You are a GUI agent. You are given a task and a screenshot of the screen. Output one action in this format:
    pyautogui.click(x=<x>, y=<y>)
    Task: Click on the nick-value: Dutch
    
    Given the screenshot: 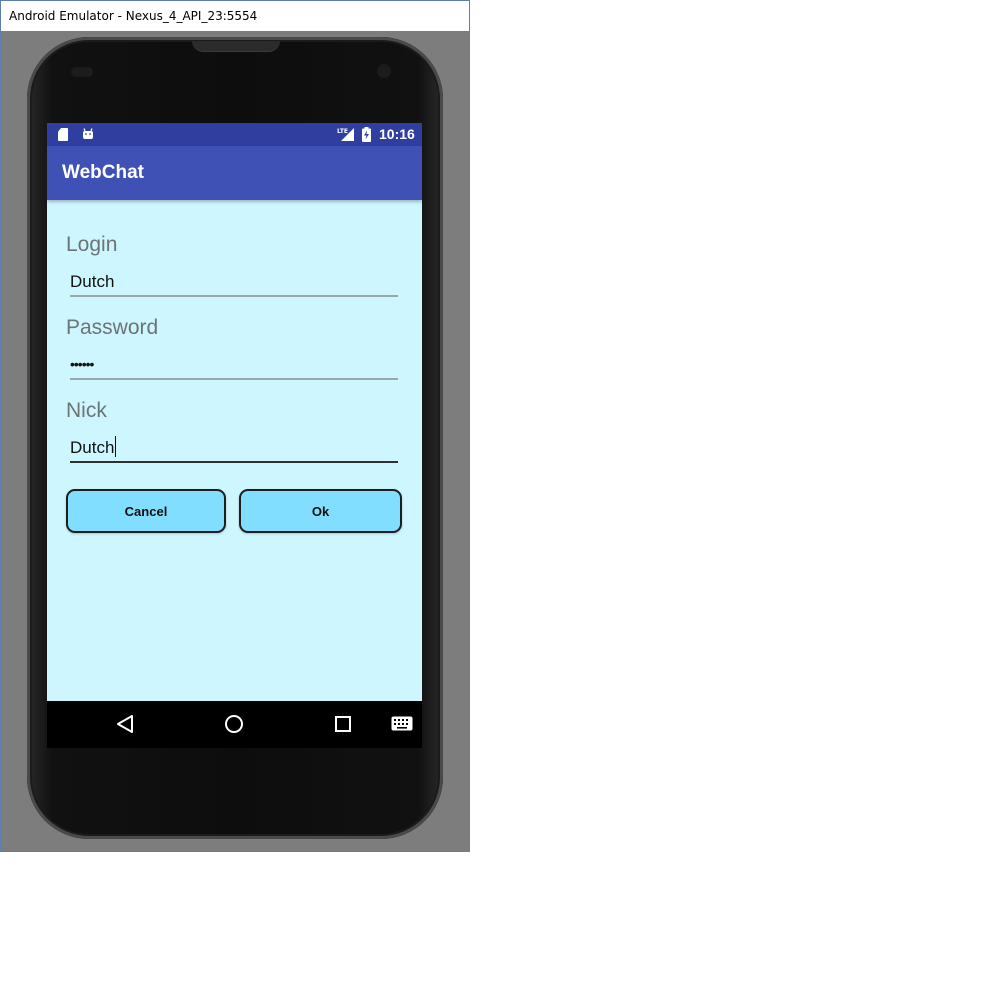 What is the action you would take?
    pyautogui.click(x=92, y=447)
    